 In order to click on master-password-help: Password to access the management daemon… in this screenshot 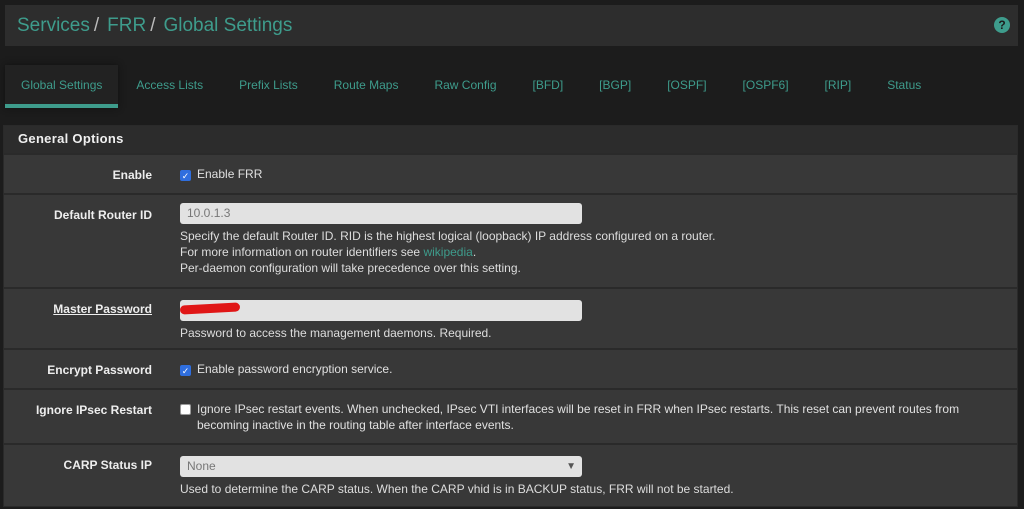, I will do `click(336, 333)`.